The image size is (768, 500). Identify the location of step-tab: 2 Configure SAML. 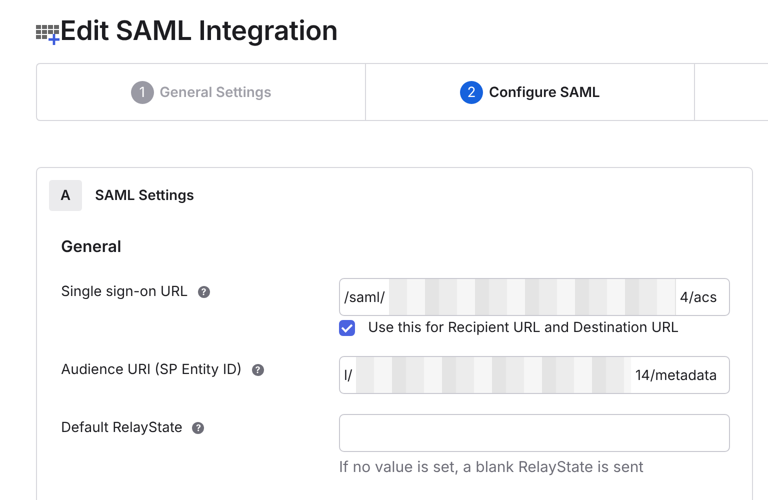
(530, 92).